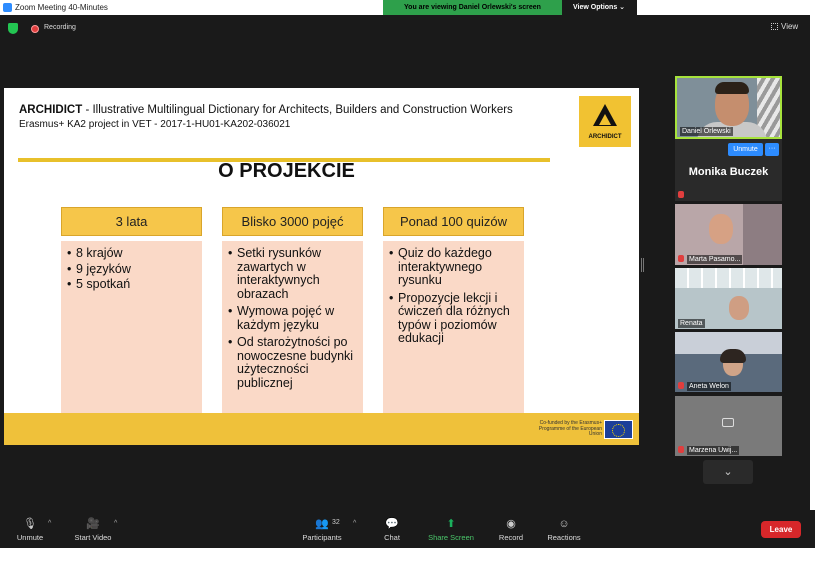  I want to click on column-header: Blisko 3000 pojęć, so click(292, 221).